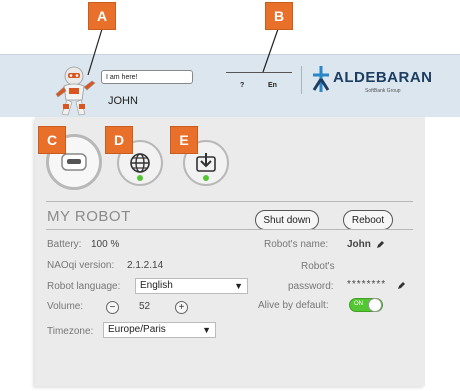 The image size is (460, 391). What do you see at coordinates (140, 163) in the screenshot?
I see `globe-icon` at bounding box center [140, 163].